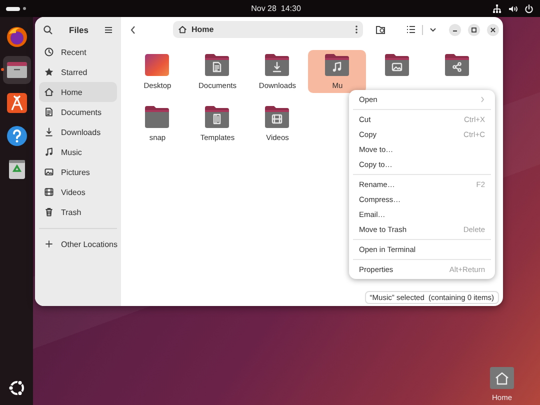  Describe the element at coordinates (49, 172) in the screenshot. I see `picture-icon` at that location.